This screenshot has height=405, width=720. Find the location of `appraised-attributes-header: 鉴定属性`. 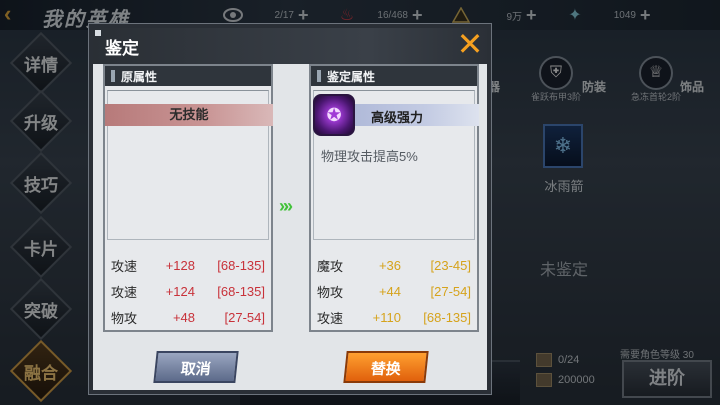

appraised-attributes-header: 鉴定属性 is located at coordinates (394, 76).